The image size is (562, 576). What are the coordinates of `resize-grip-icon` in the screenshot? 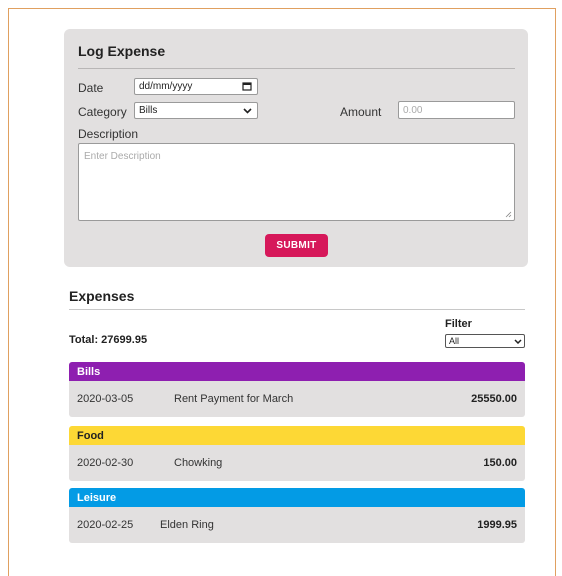 It's located at (508, 214).